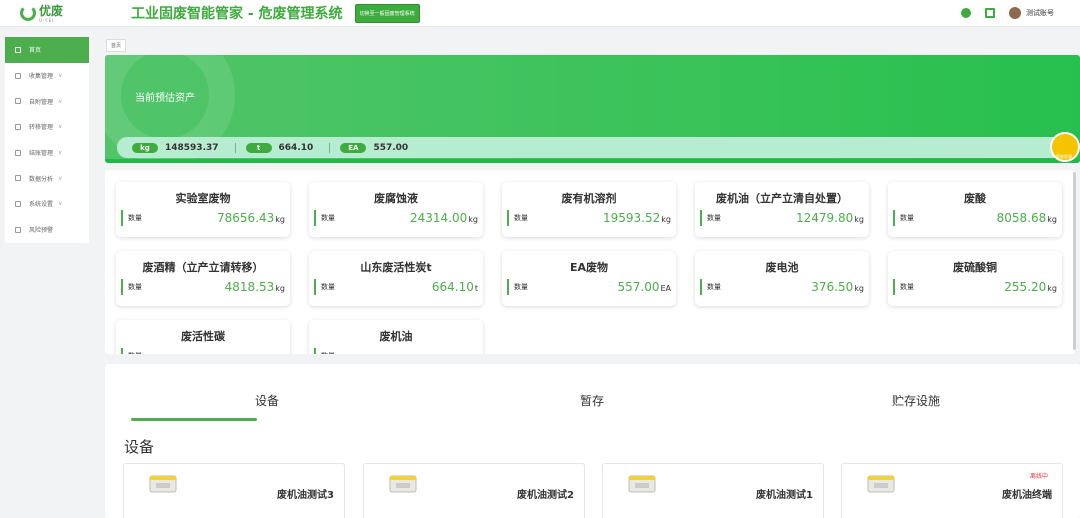 The height and width of the screenshot is (518, 1080). I want to click on logo-subtext: U-FEI, so click(47, 20).